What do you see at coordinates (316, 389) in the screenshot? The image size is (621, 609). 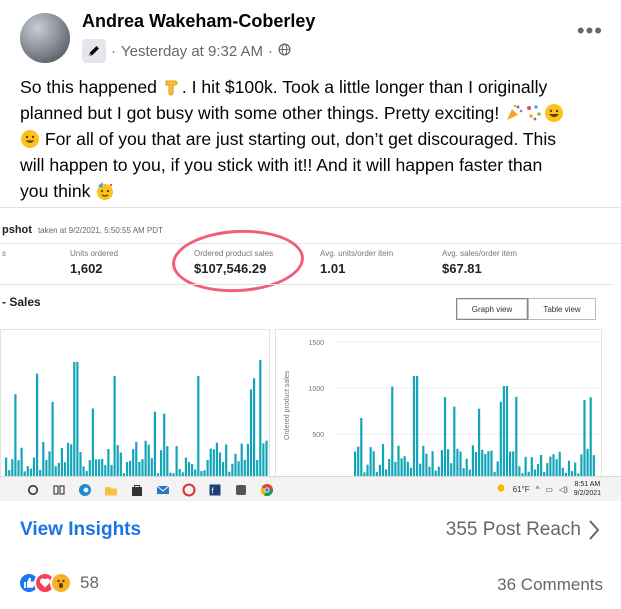 I see `y-tick-label: 1000` at bounding box center [316, 389].